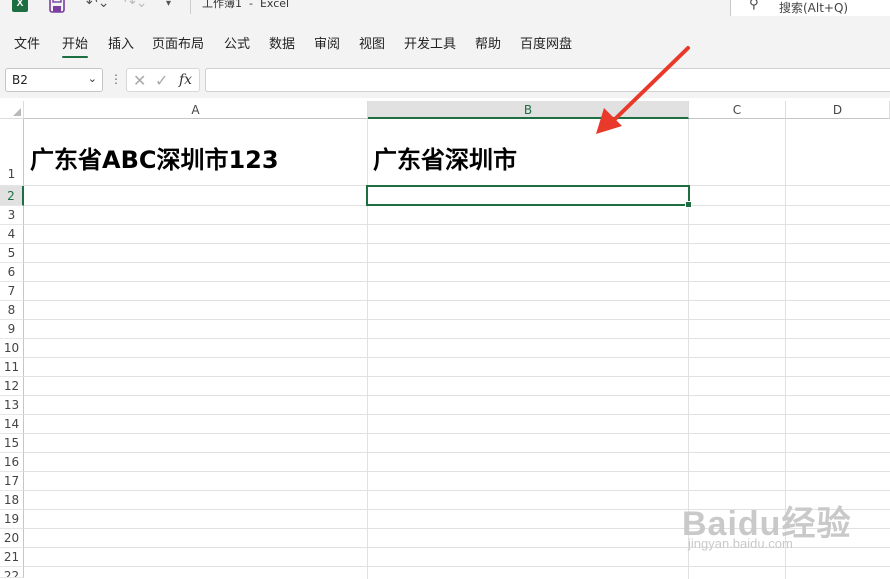 Image resolution: width=890 pixels, height=579 pixels. I want to click on row-header: 9, so click(12, 329).